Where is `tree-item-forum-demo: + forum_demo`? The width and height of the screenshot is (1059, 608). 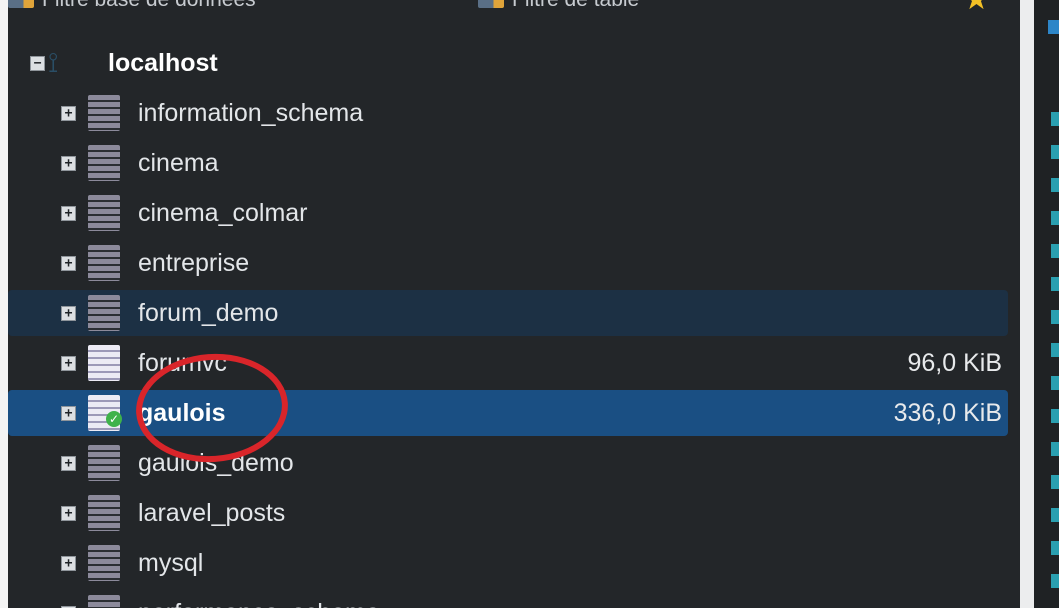 tree-item-forum-demo: + forum_demo is located at coordinates (508, 313).